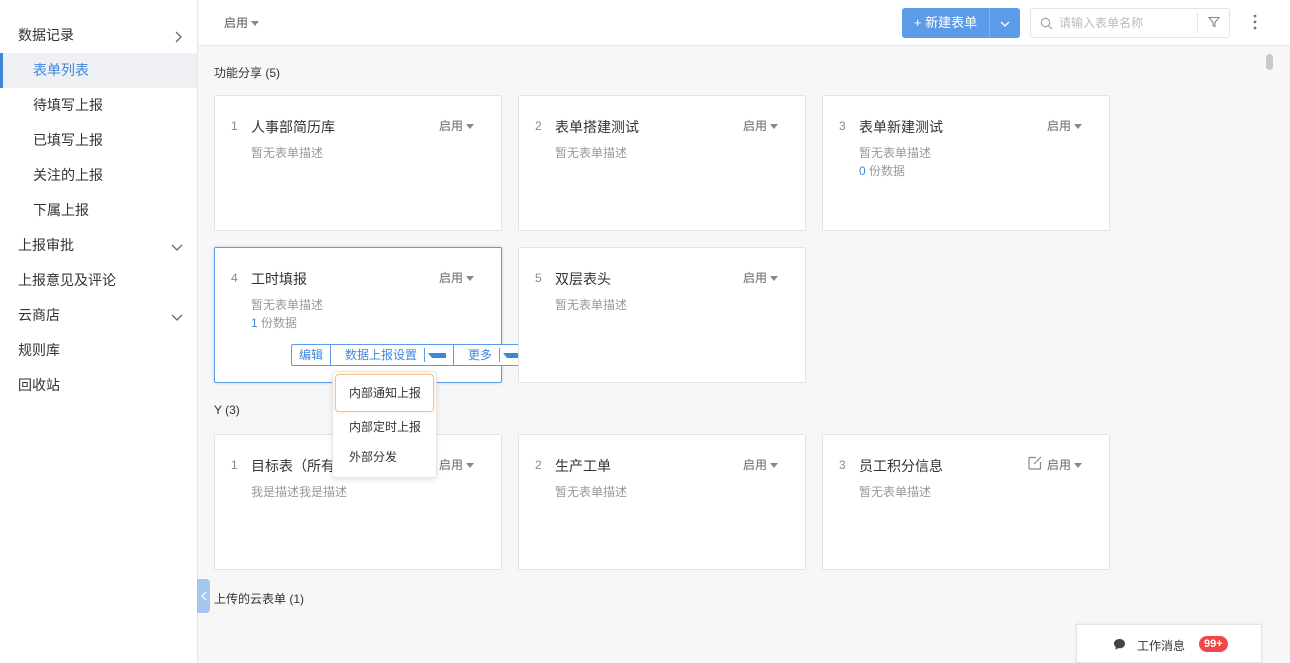  Describe the element at coordinates (1213, 644) in the screenshot. I see `unread-count-badge: 99+` at that location.